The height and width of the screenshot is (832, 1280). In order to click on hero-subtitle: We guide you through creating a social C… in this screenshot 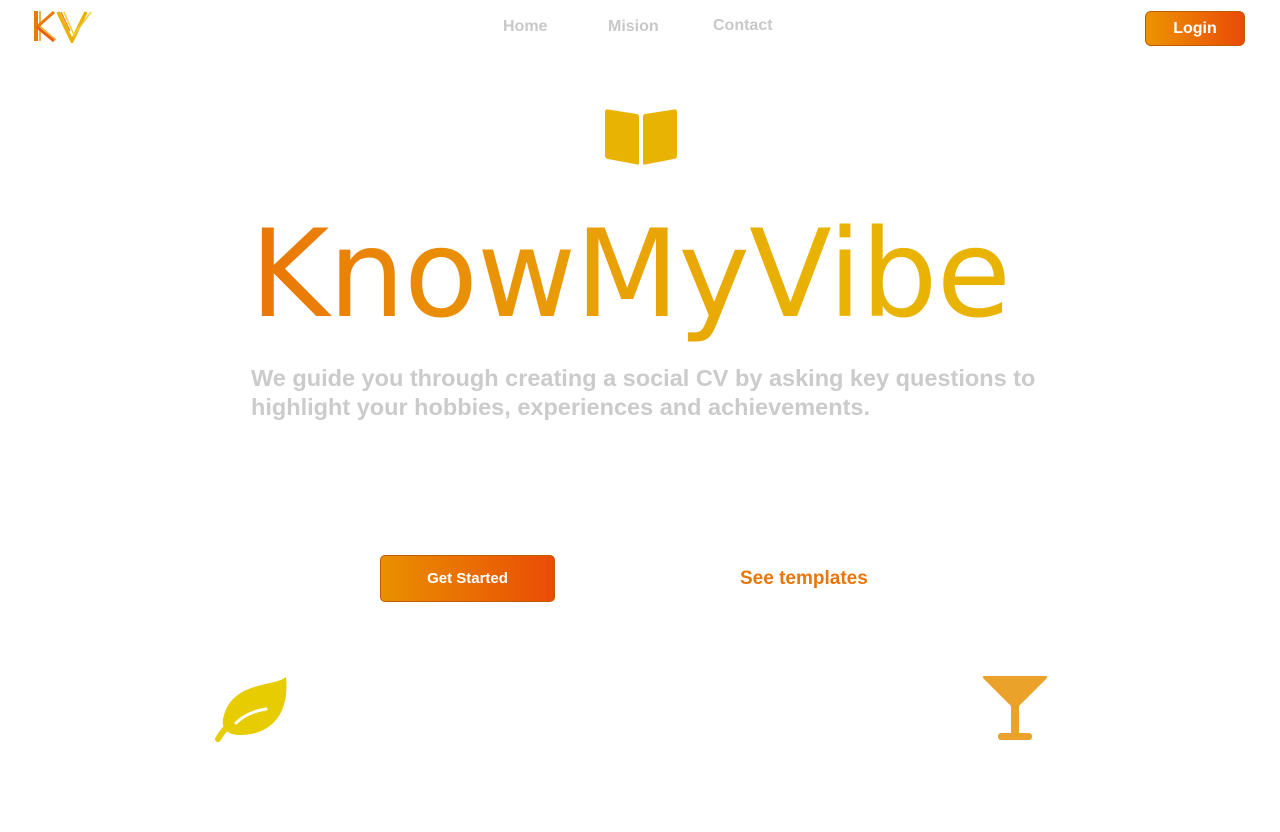, I will do `click(643, 392)`.